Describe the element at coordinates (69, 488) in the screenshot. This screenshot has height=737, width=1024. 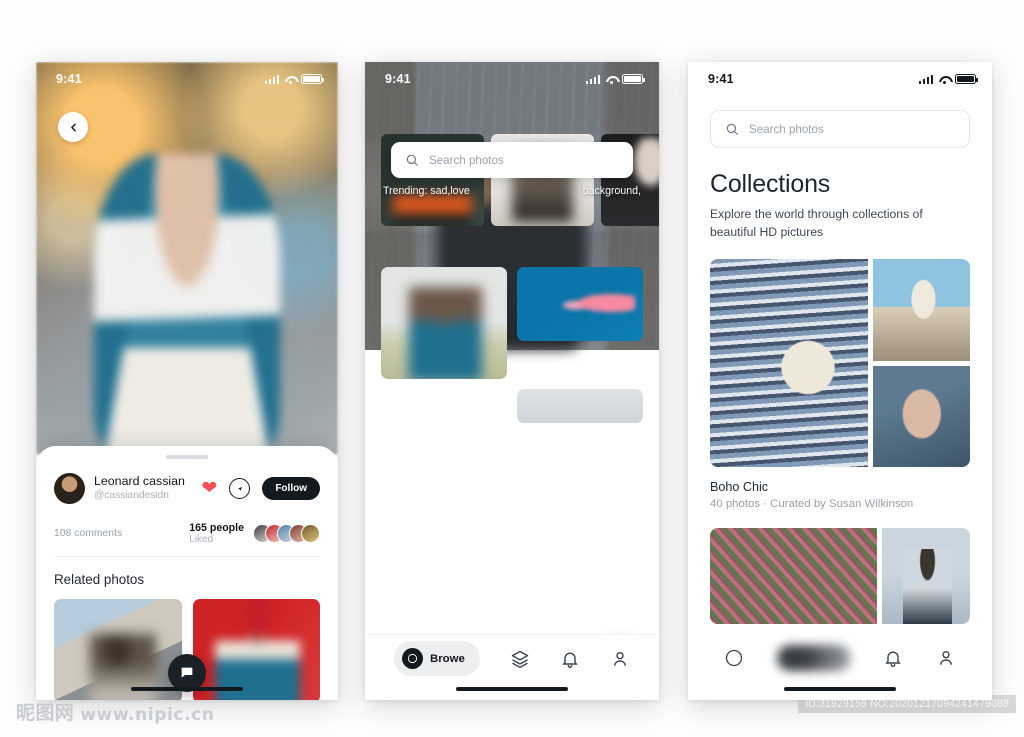
I see `avatar` at that location.